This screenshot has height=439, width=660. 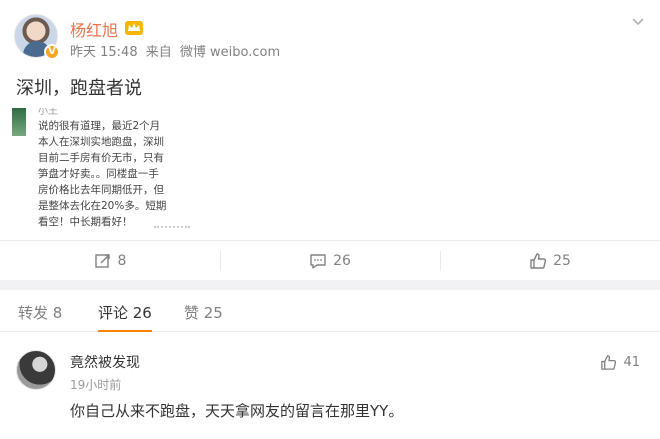 What do you see at coordinates (330, 311) in the screenshot?
I see `interaction-tabs: 转发 8 评论 26 赞 25` at bounding box center [330, 311].